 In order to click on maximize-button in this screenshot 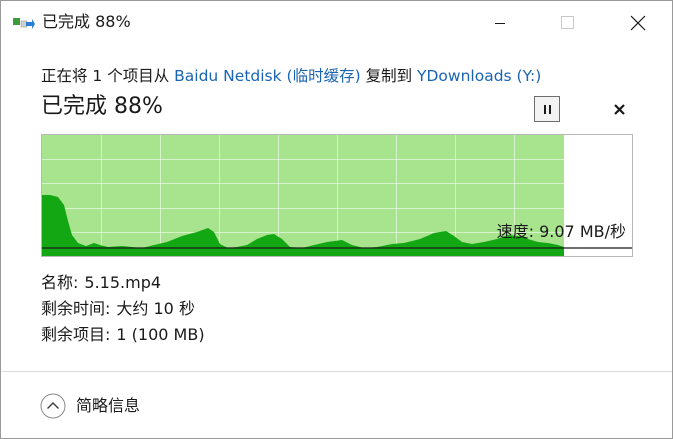, I will do `click(567, 23)`.